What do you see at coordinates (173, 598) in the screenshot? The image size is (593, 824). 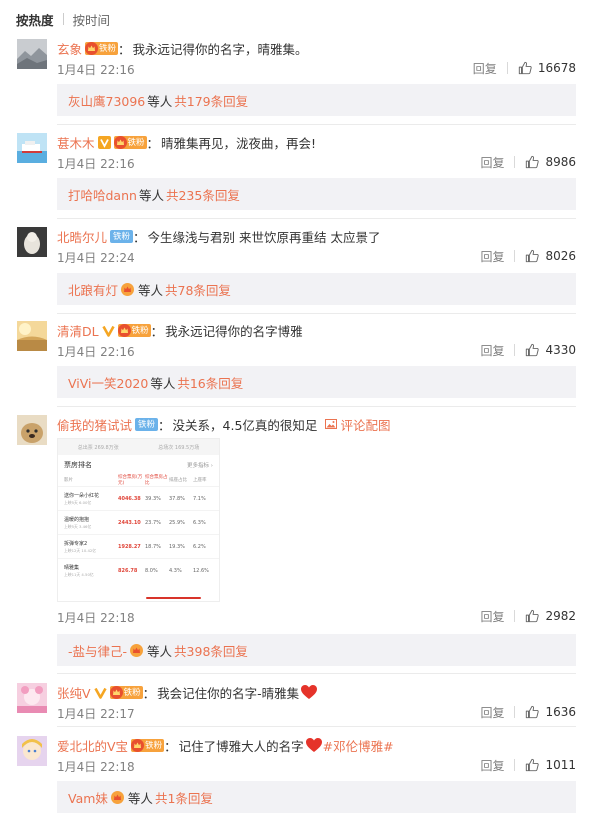 I see `image-red-underline` at bounding box center [173, 598].